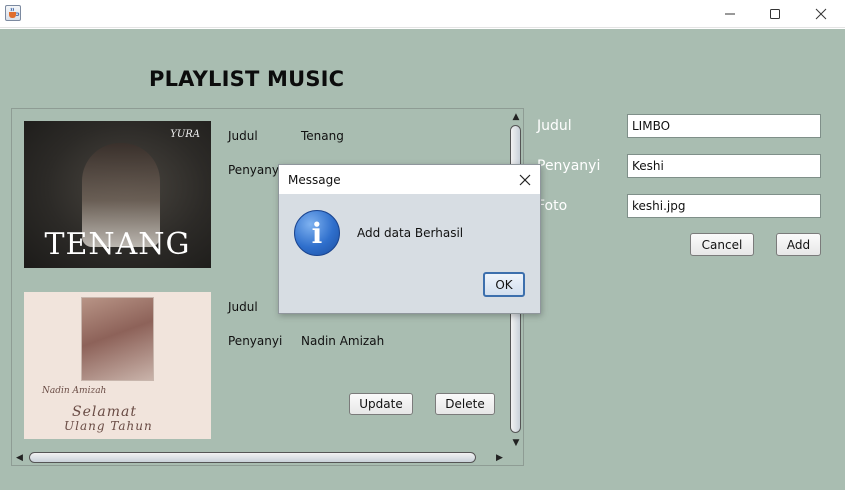  What do you see at coordinates (410, 233) in the screenshot?
I see `dialog-message: Add data Berhasil` at bounding box center [410, 233].